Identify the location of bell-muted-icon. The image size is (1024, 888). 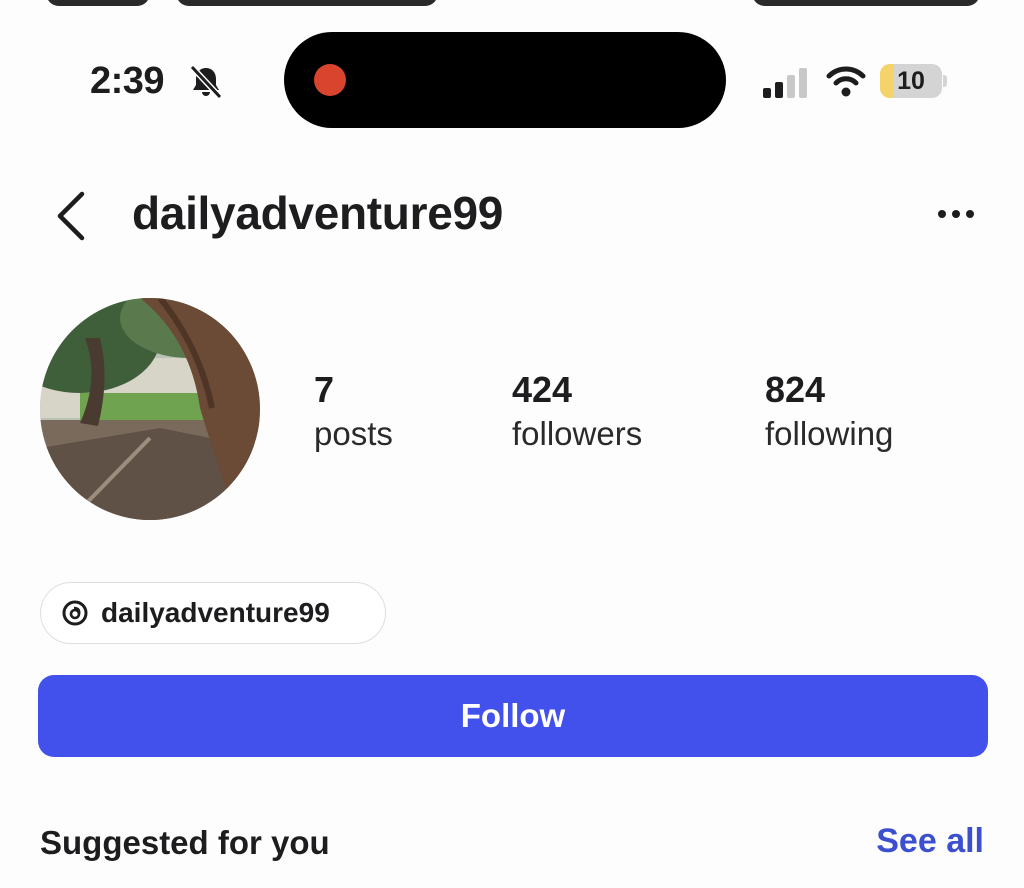
(206, 82).